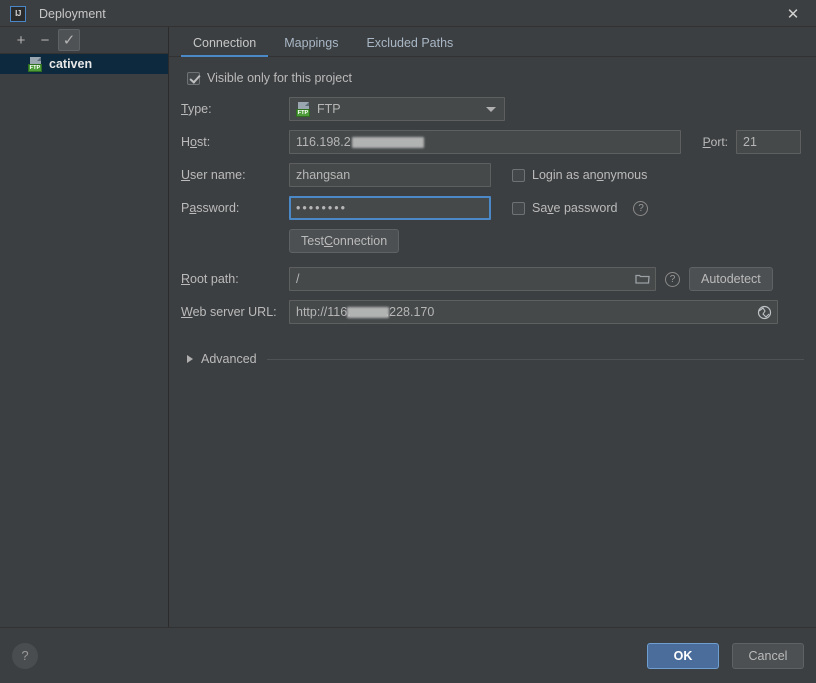 The height and width of the screenshot is (683, 816). What do you see at coordinates (410, 312) in the screenshot?
I see `web-server-url-value-post: .228.170` at bounding box center [410, 312].